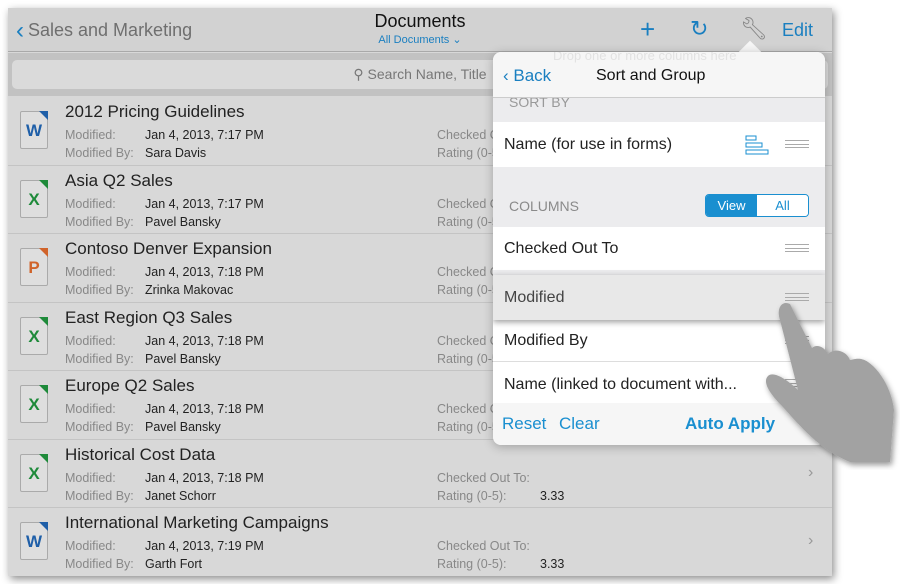 This screenshot has width=900, height=584. What do you see at coordinates (119, 180) in the screenshot?
I see `document-name: Asia Q2 Sales` at bounding box center [119, 180].